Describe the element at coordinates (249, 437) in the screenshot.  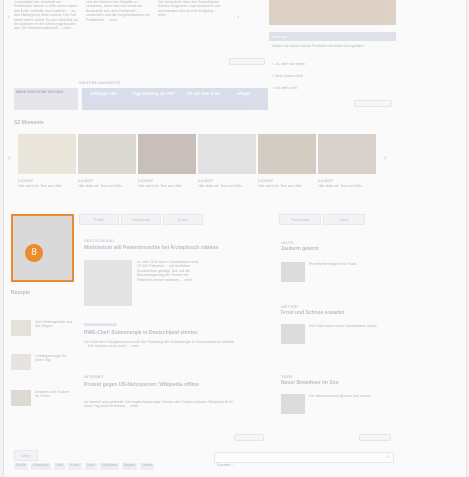
I see `main-more-button` at that location.